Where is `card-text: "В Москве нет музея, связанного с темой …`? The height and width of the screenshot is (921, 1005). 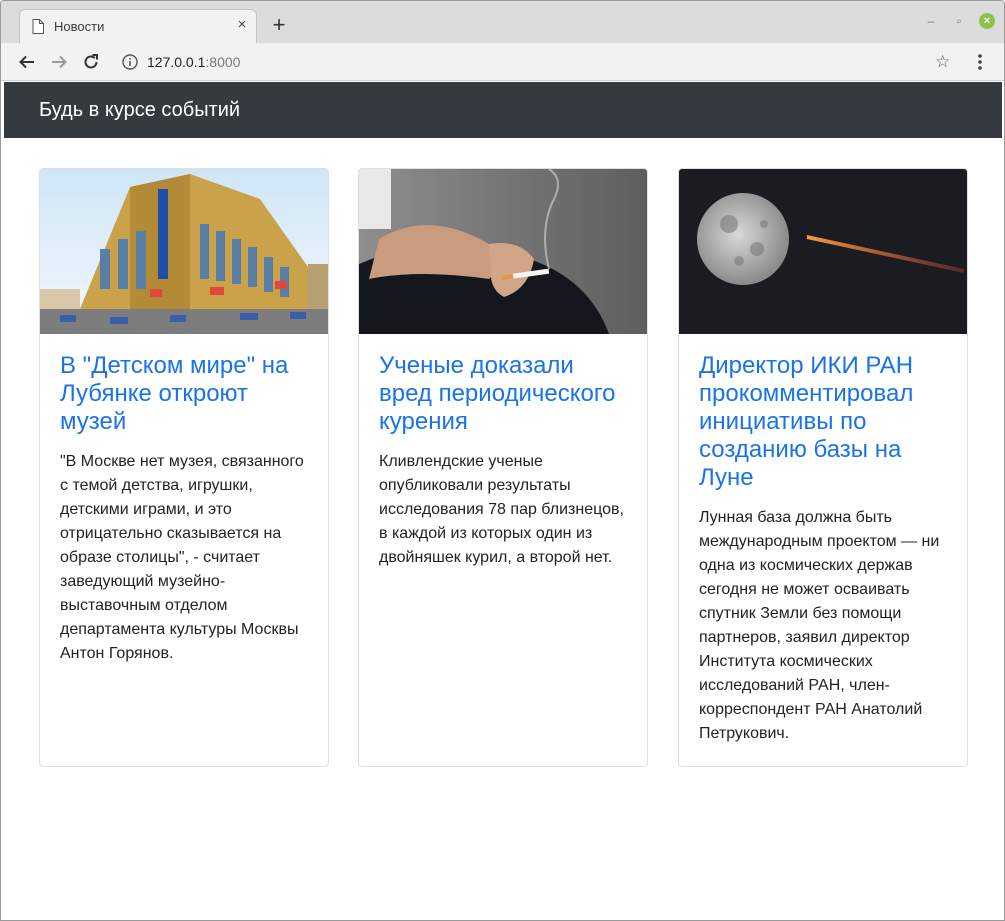
card-text: "В Москве нет музея, связанного с темой … is located at coordinates (182, 557).